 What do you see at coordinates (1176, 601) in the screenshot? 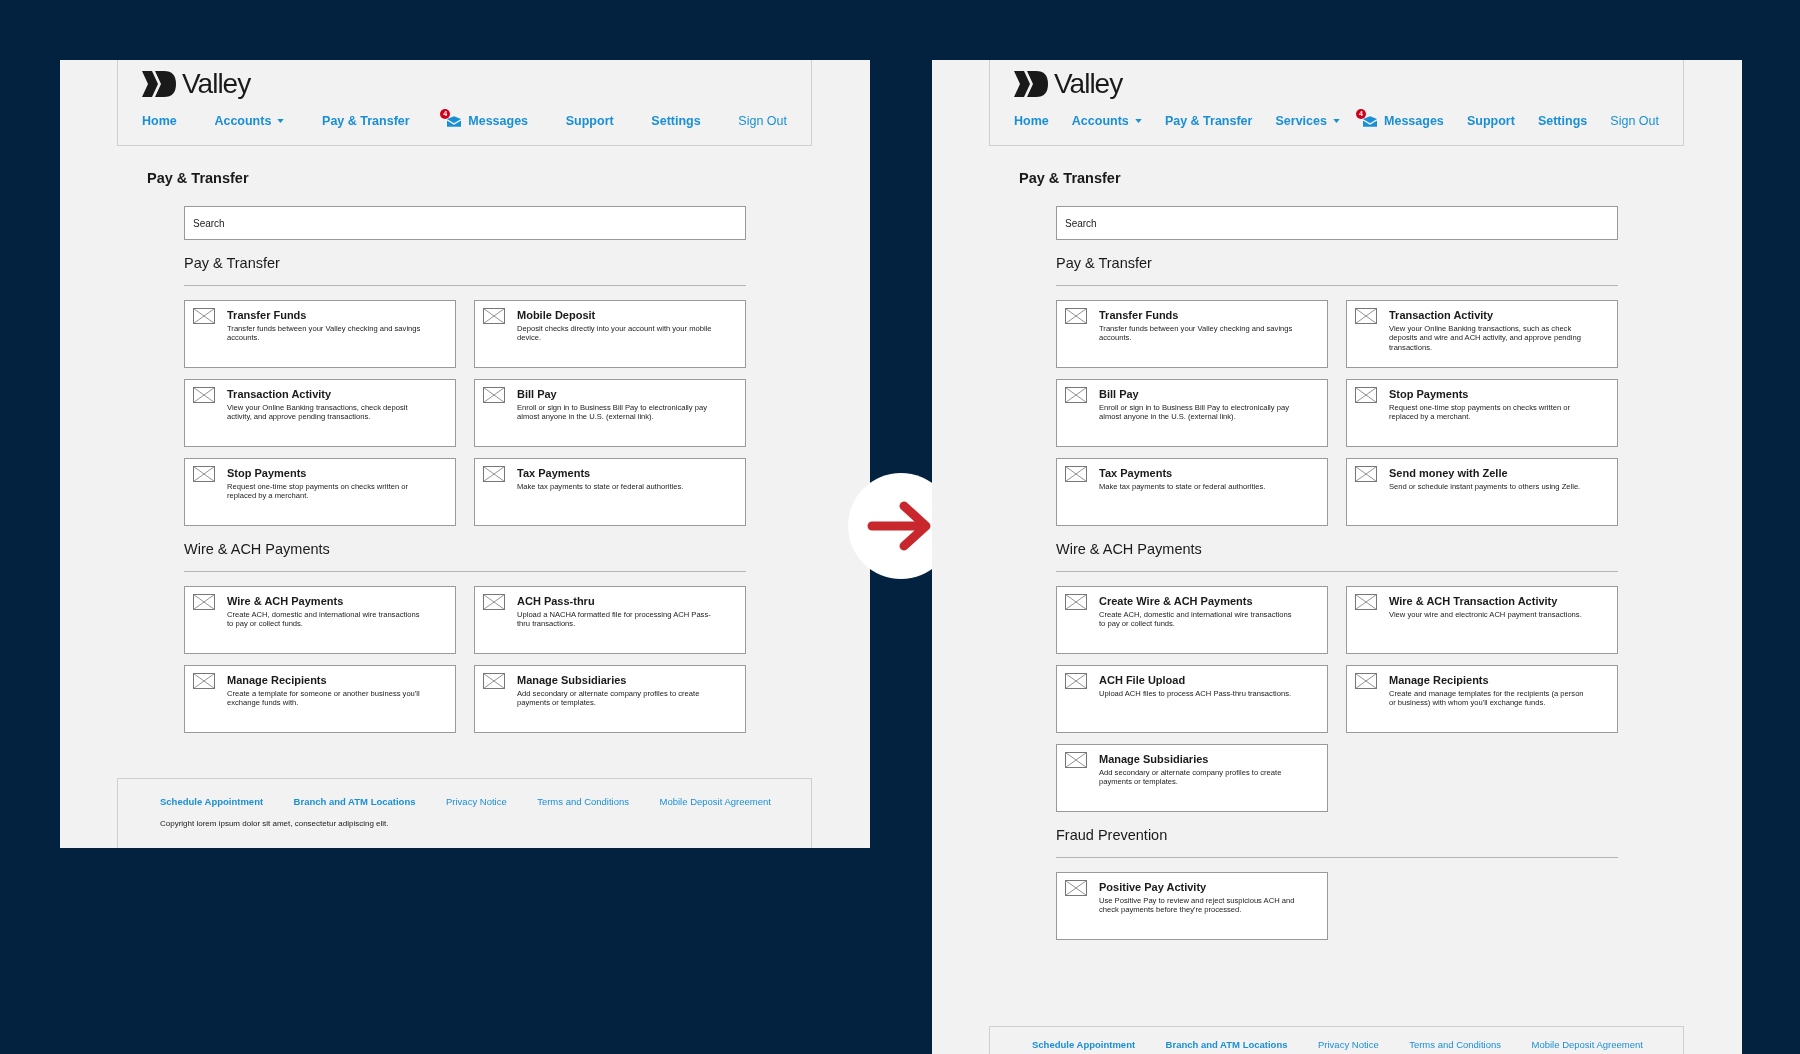
I see `card-title: Create Wire & ACH Payments` at bounding box center [1176, 601].